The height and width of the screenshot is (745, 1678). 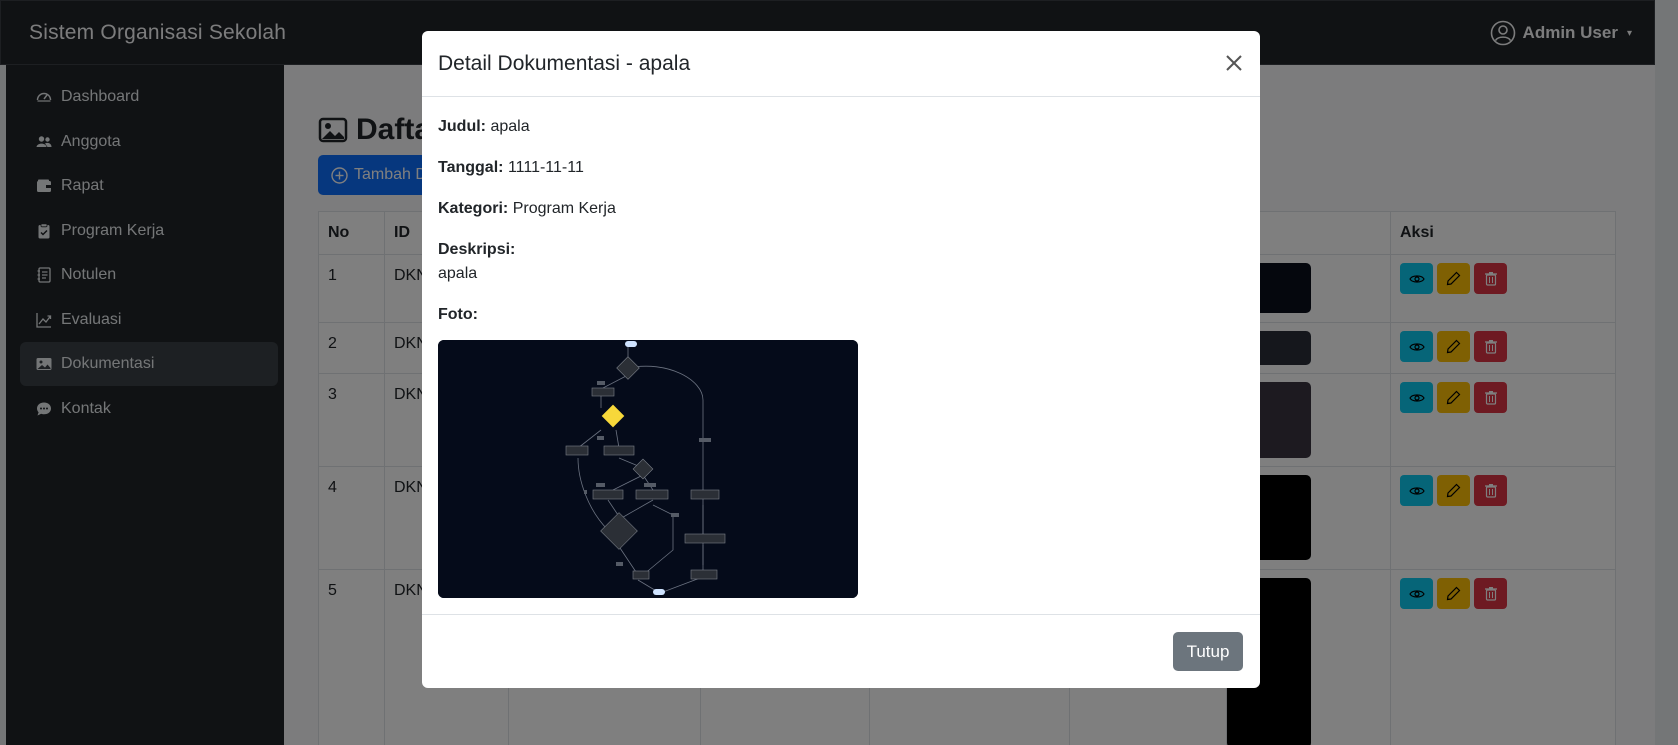 What do you see at coordinates (458, 314) in the screenshot?
I see `field-label: Foto:` at bounding box center [458, 314].